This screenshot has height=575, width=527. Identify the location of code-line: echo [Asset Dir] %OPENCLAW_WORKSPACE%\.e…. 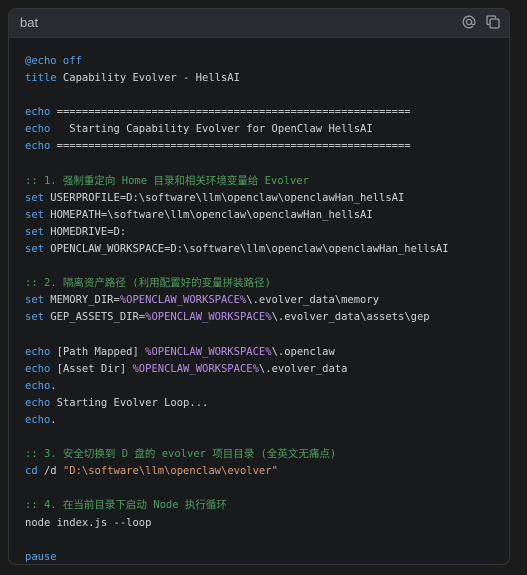
(262, 369).